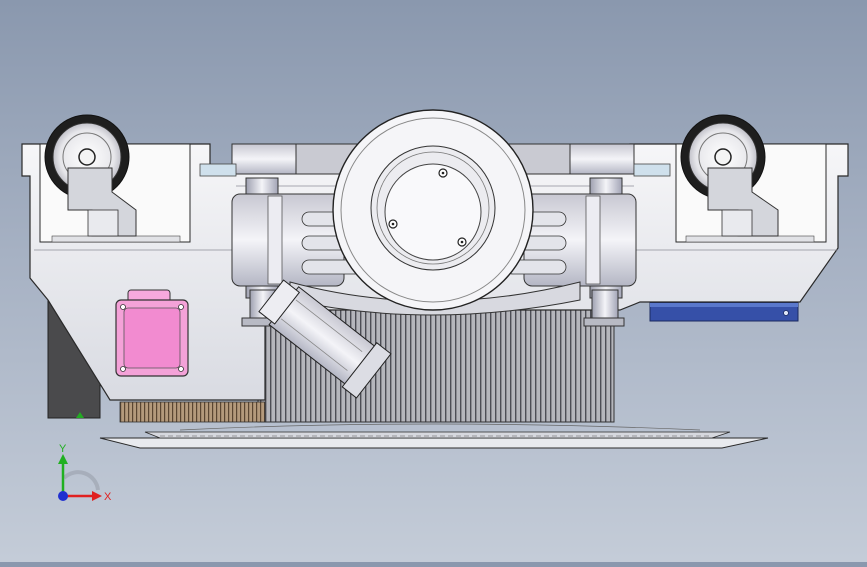 The height and width of the screenshot is (567, 867). What do you see at coordinates (108, 497) in the screenshot?
I see `x-axis-label: X` at bounding box center [108, 497].